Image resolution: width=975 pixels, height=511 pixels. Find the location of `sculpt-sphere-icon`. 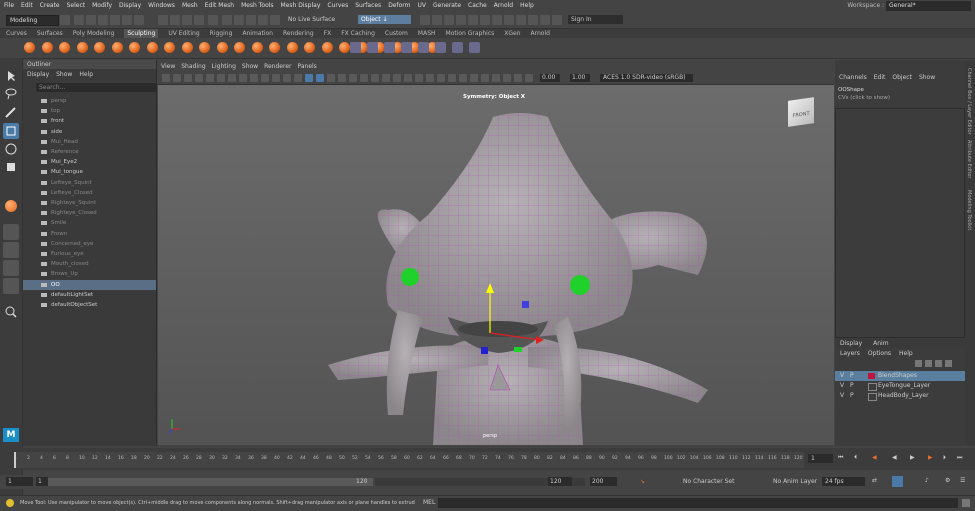

sculpt-sphere-icon is located at coordinates (11, 206).